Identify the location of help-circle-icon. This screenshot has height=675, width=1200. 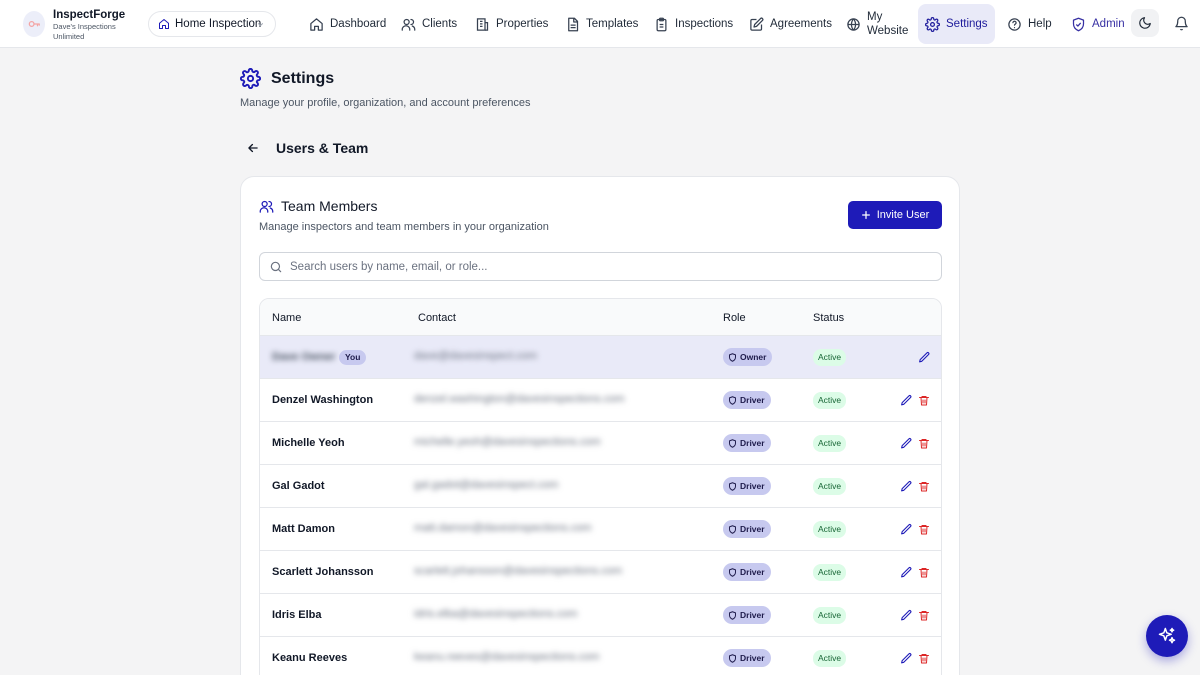
(1014, 24).